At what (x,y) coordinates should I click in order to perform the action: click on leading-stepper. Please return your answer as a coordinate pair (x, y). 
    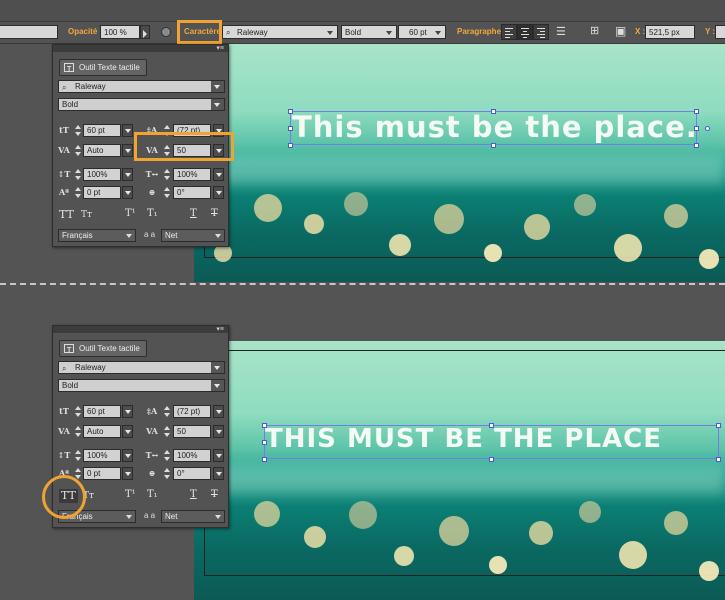
    Looking at the image, I should click on (167, 411).